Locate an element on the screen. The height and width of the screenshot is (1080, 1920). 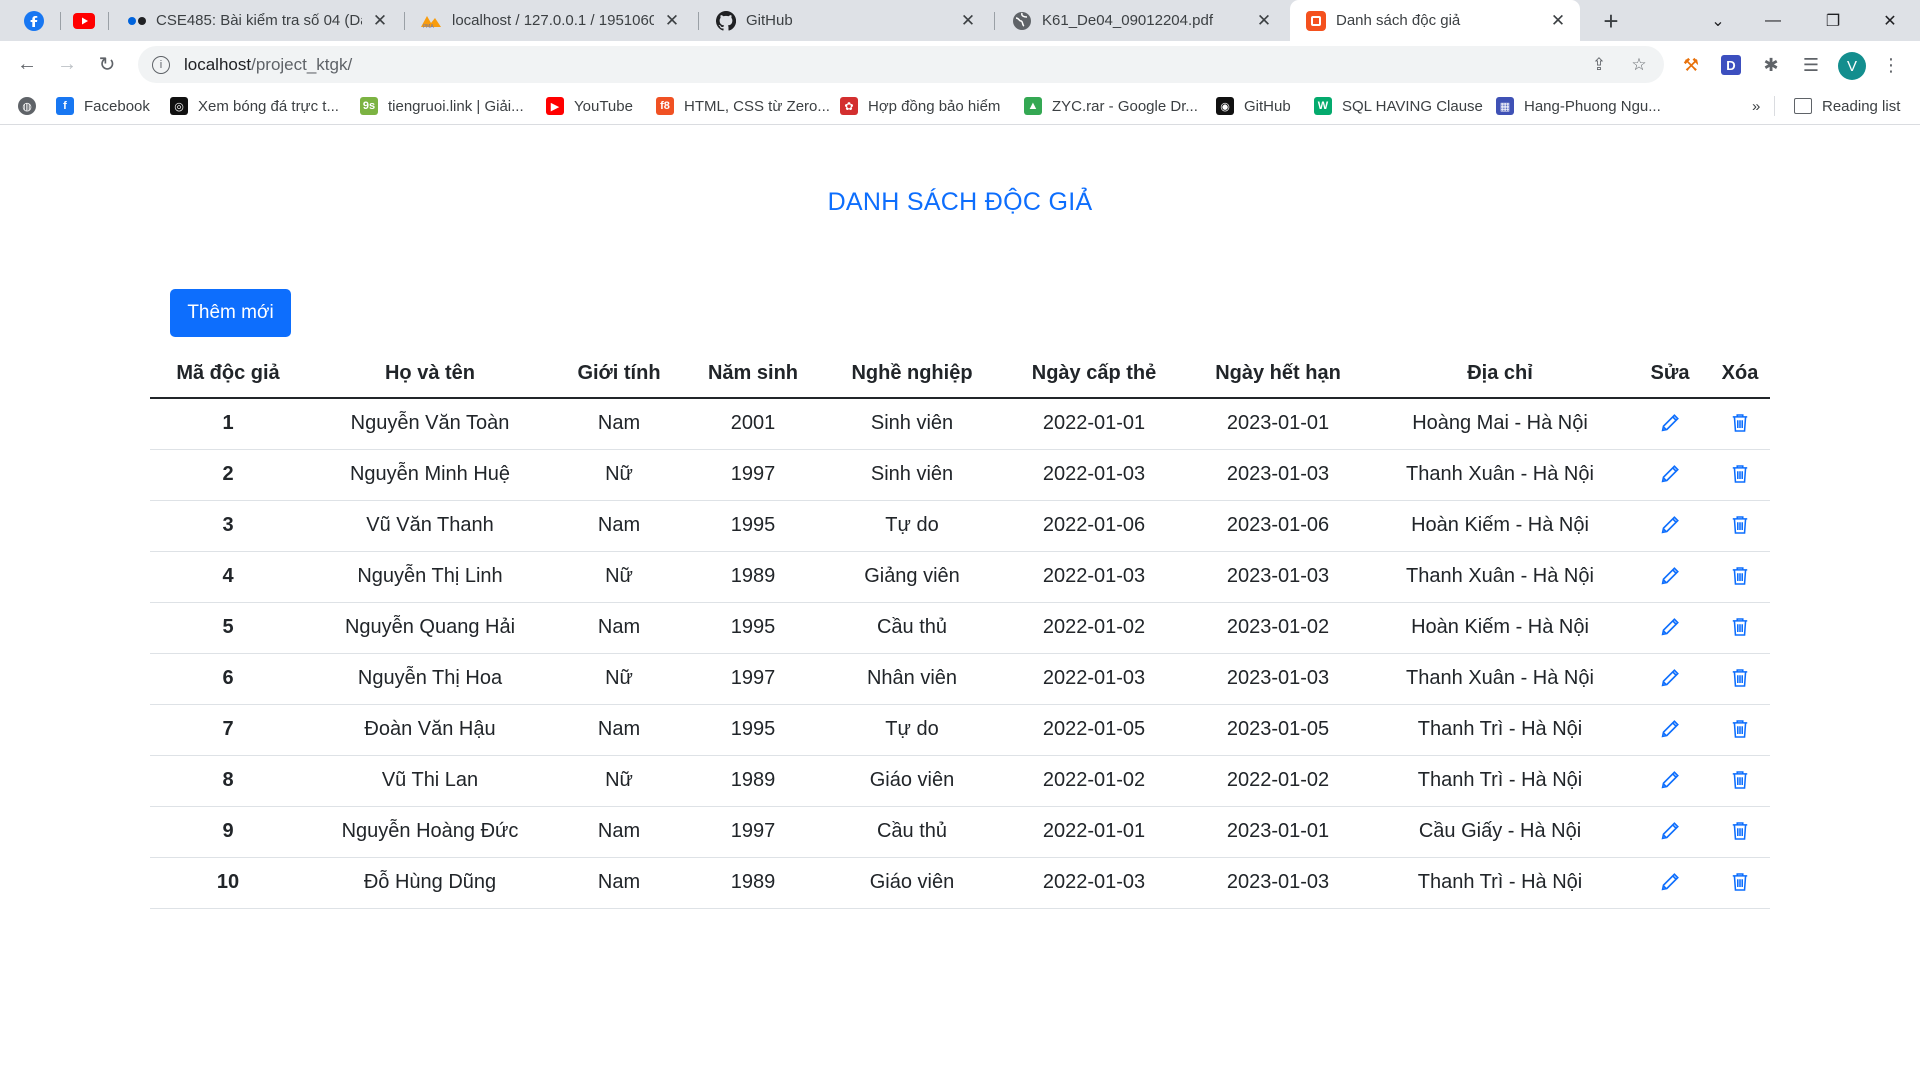
site-favicon-icon is located at coordinates (1316, 20).